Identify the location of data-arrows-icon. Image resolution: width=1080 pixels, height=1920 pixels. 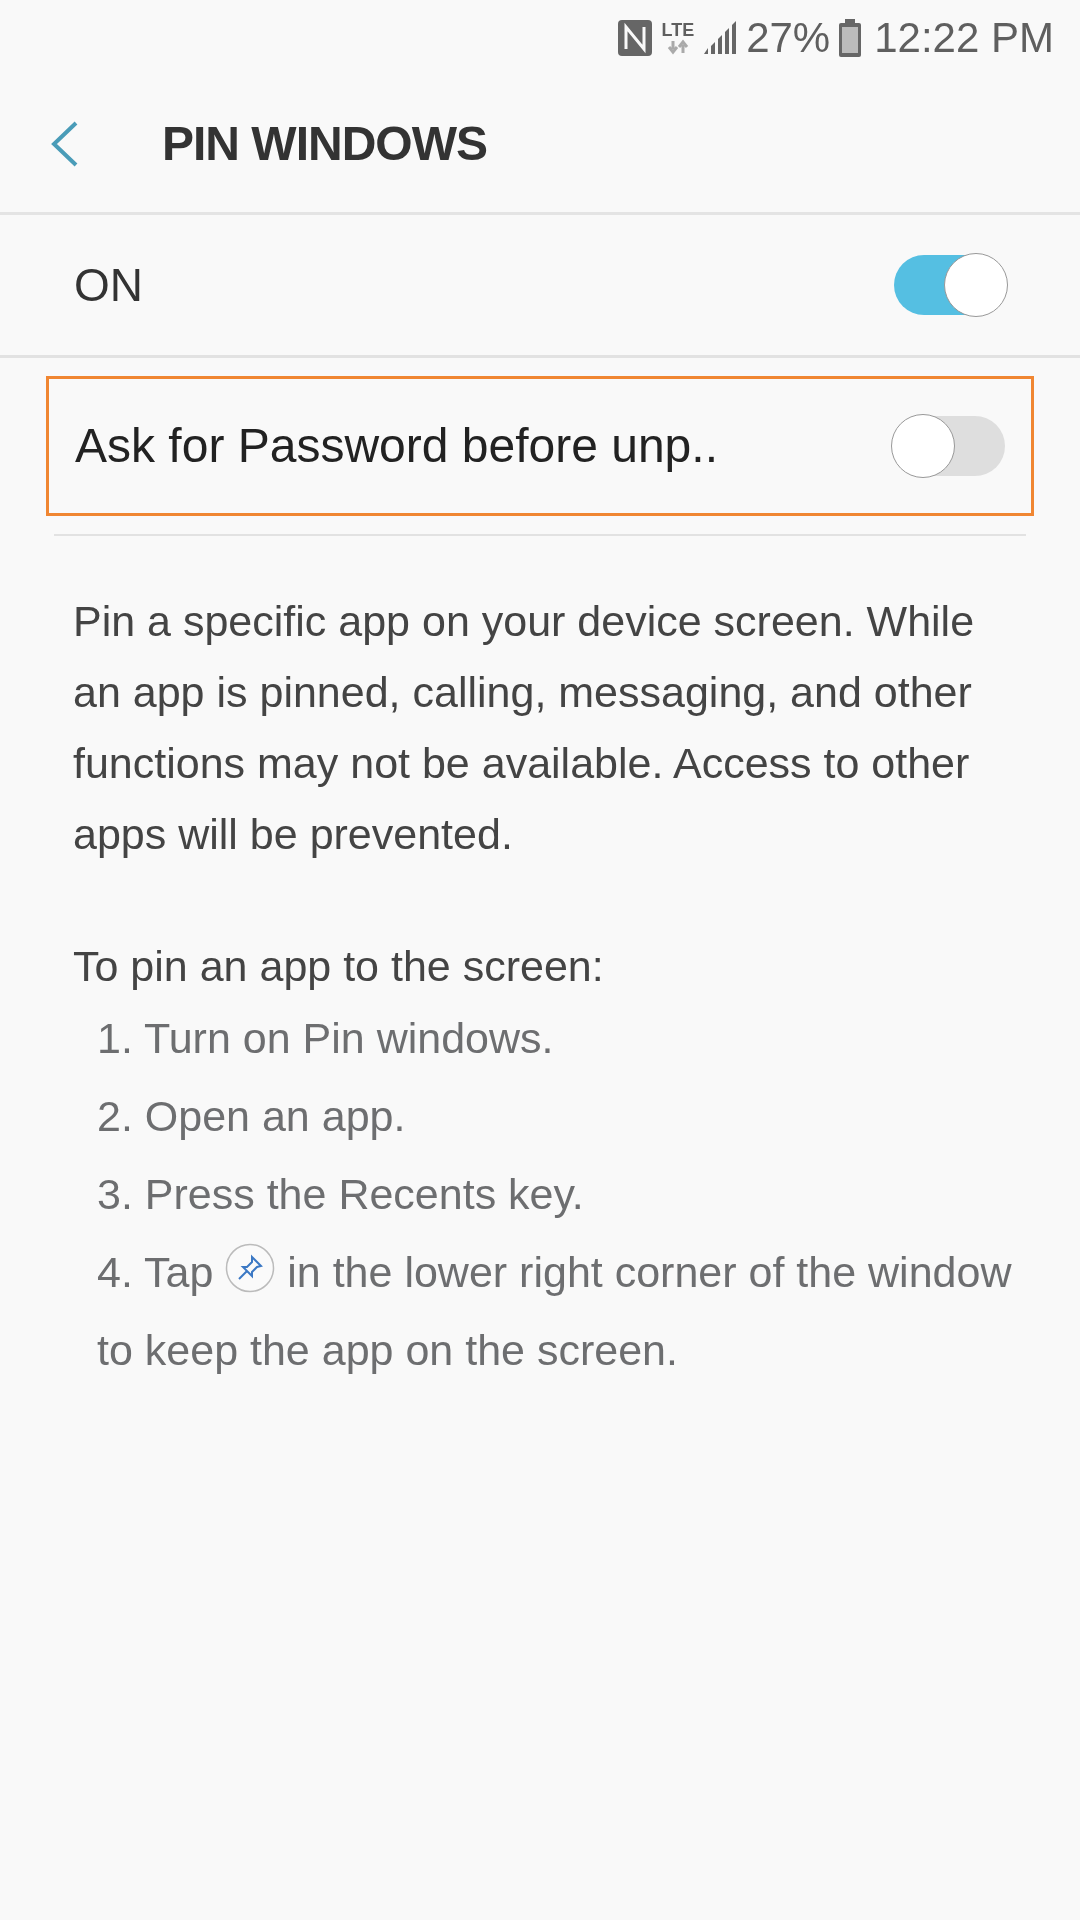
(677, 46).